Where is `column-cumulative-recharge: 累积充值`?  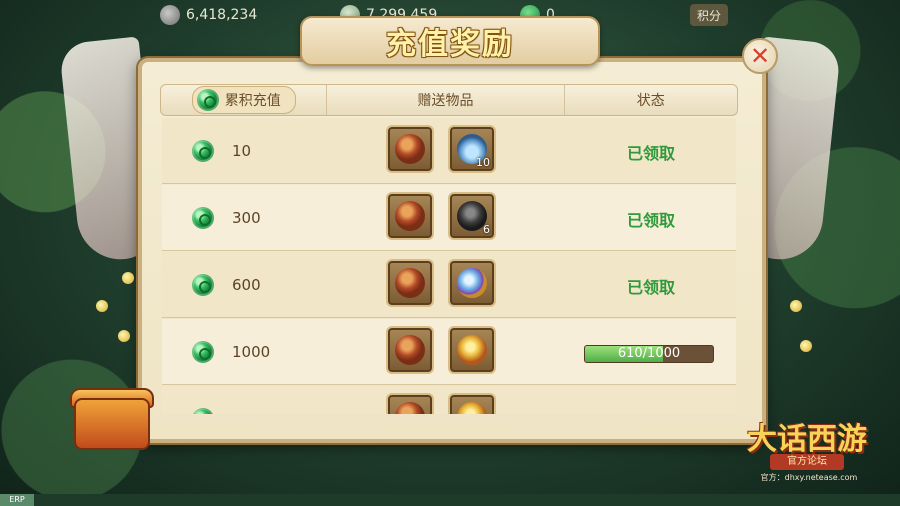 column-cumulative-recharge: 累积充值 is located at coordinates (243, 100).